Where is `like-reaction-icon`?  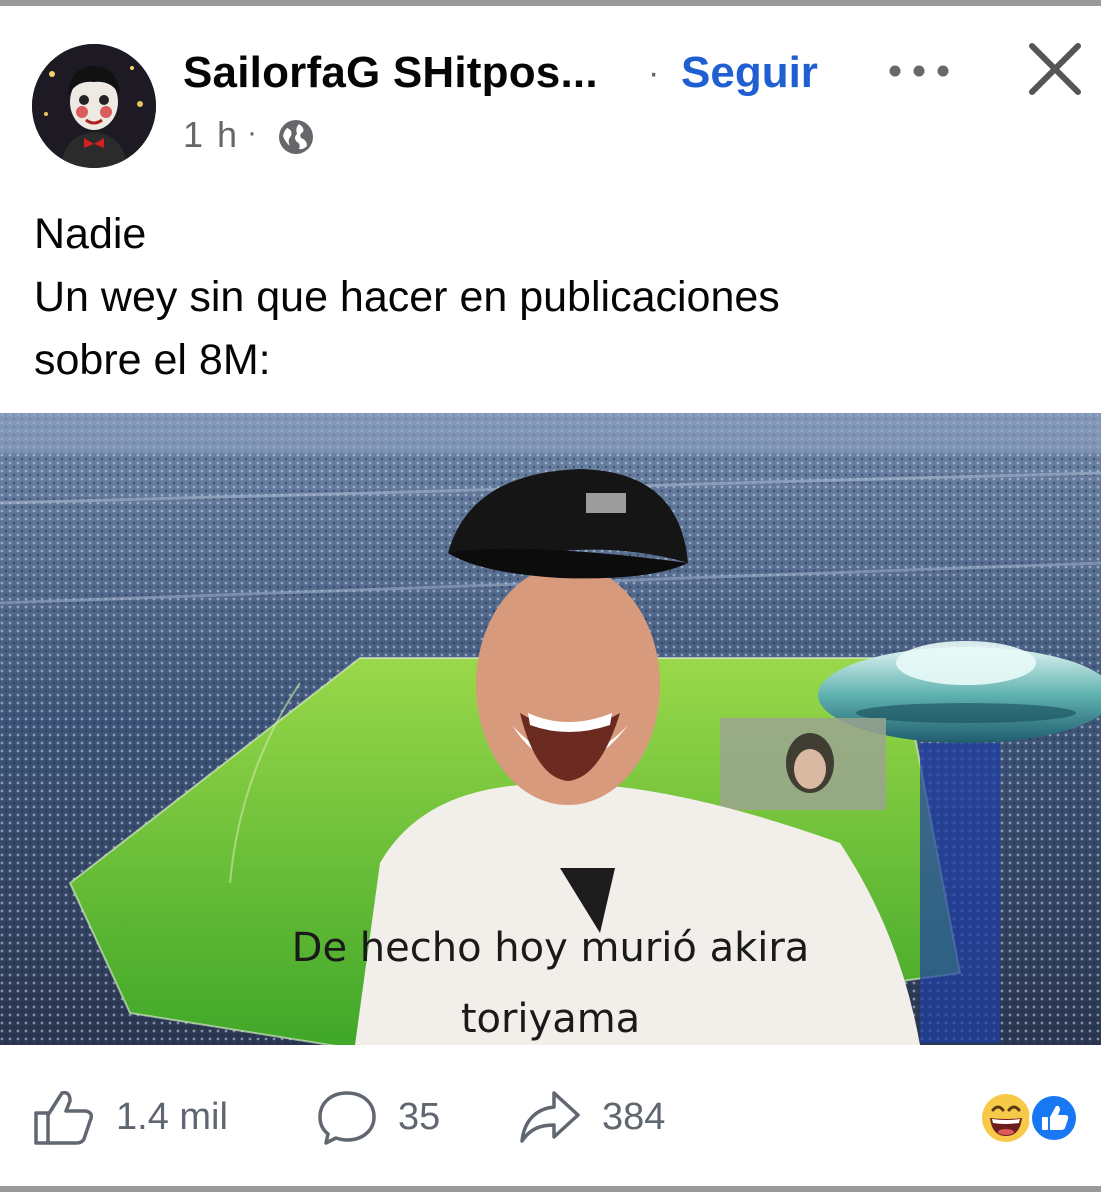
like-reaction-icon is located at coordinates (1054, 1118).